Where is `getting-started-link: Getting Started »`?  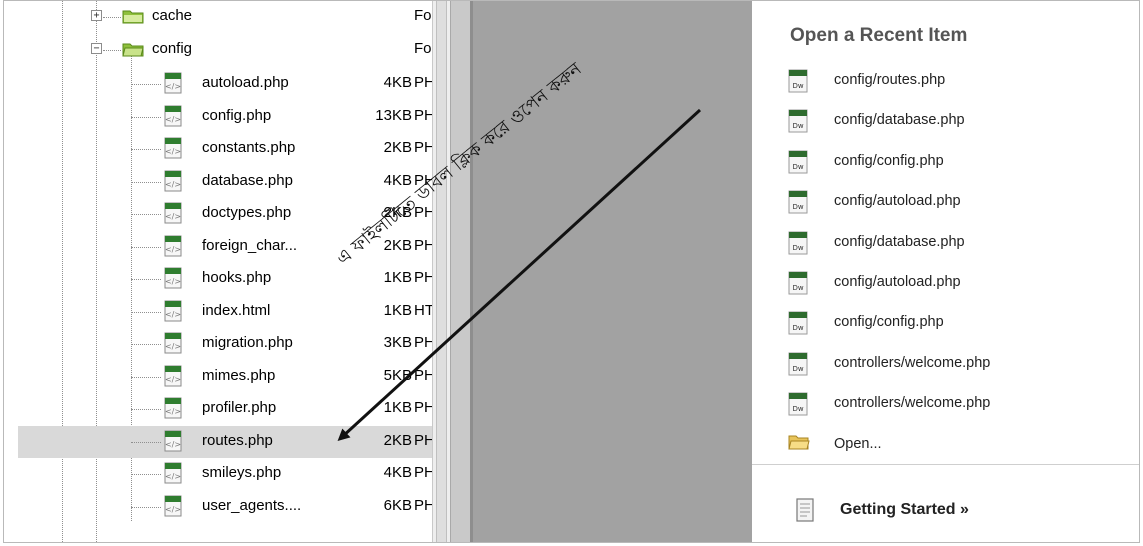 getting-started-link: Getting Started » is located at coordinates (904, 510).